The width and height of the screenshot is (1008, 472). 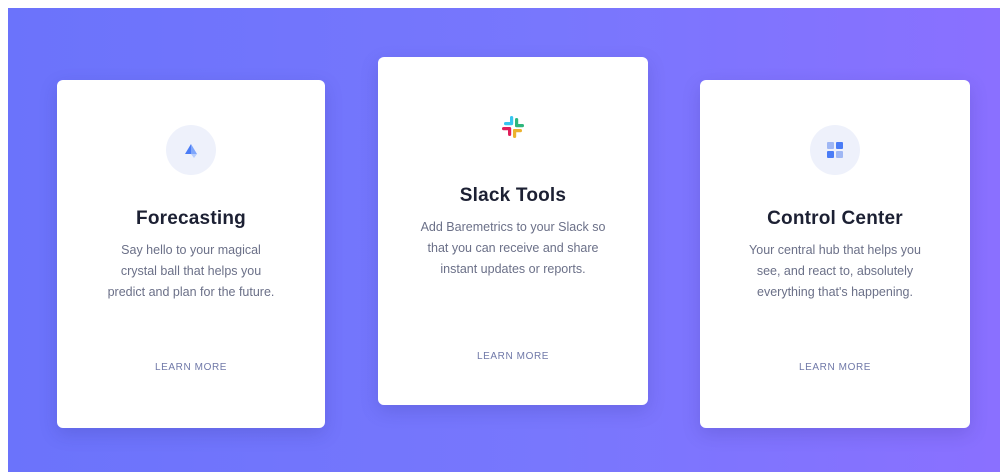 I want to click on slack-tools-title: Slack Tools, so click(x=513, y=195).